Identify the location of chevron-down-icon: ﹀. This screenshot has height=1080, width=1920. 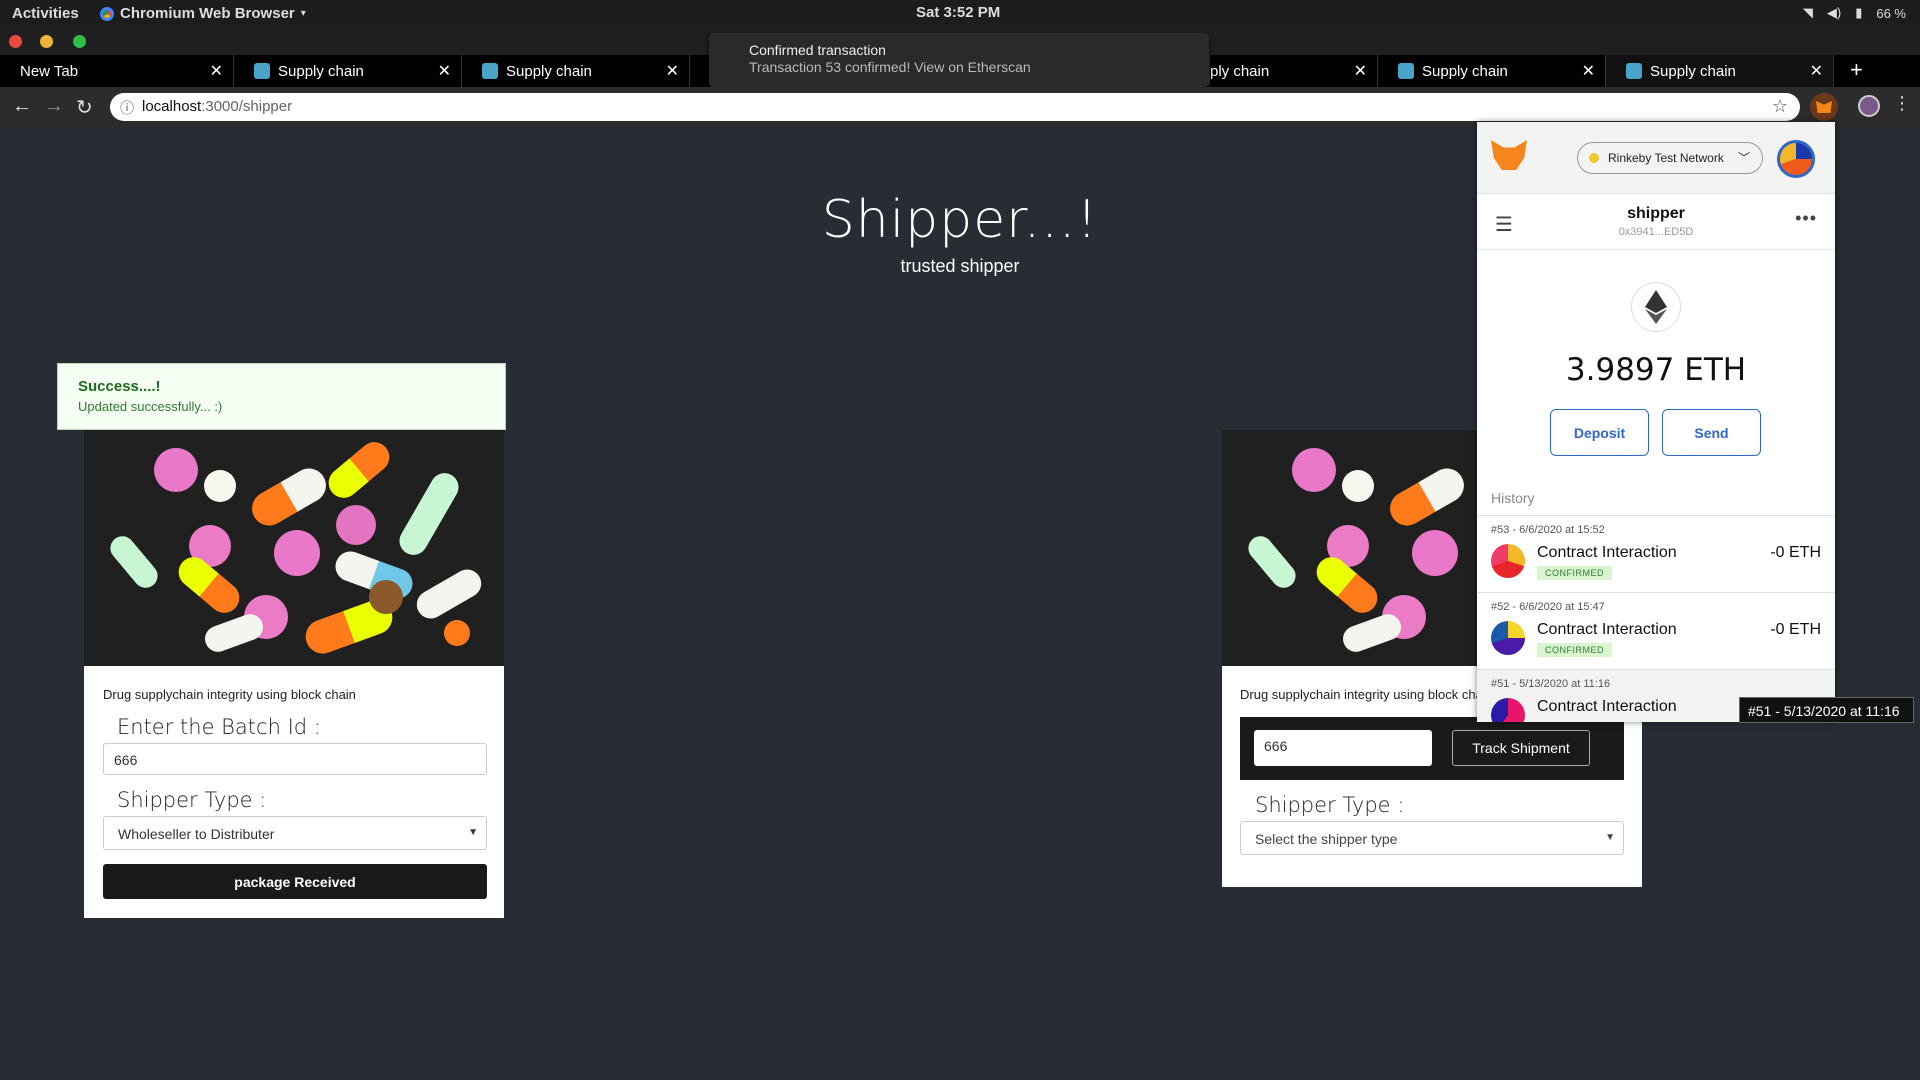
(1743, 158).